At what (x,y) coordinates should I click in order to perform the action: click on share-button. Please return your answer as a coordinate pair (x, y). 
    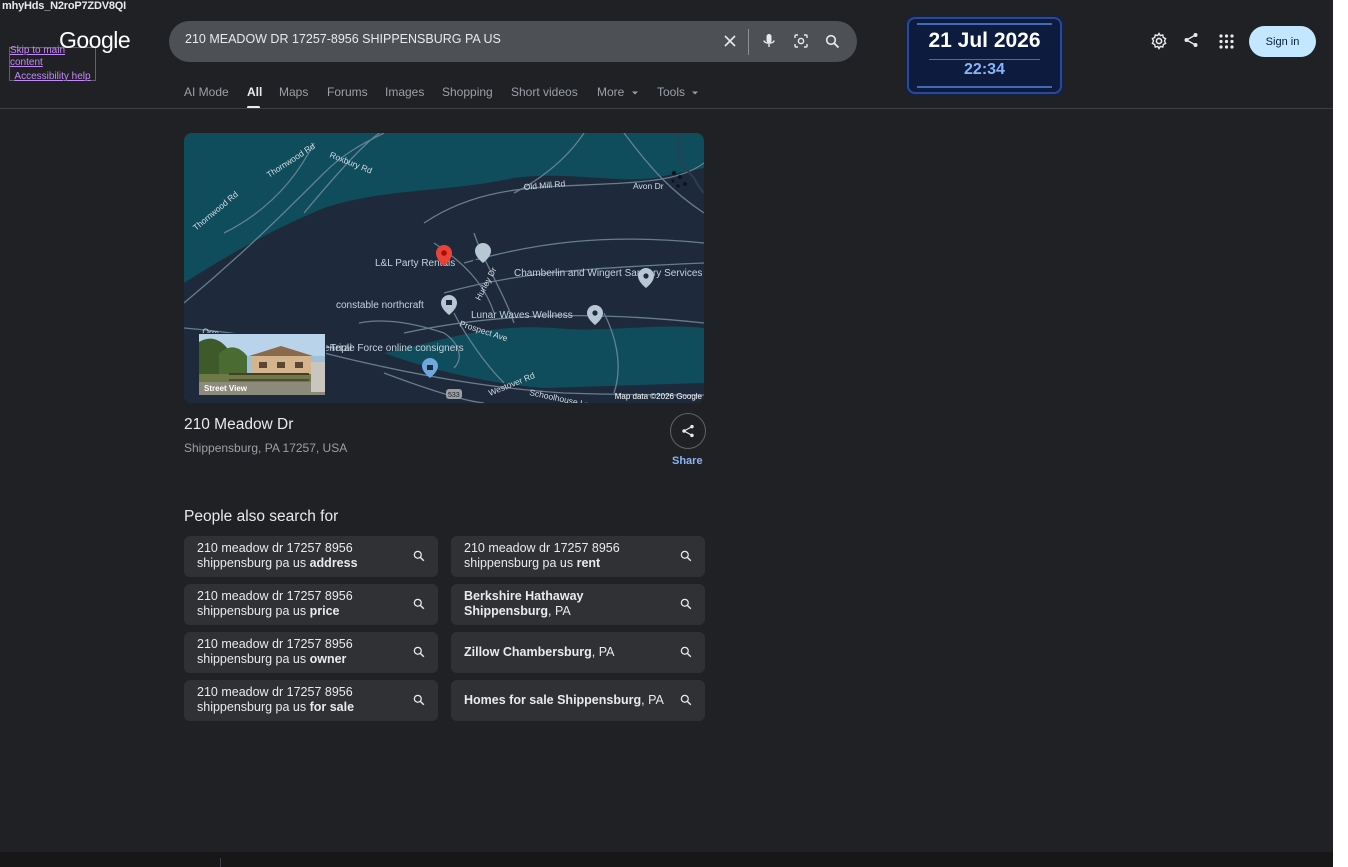
    Looking at the image, I should click on (688, 431).